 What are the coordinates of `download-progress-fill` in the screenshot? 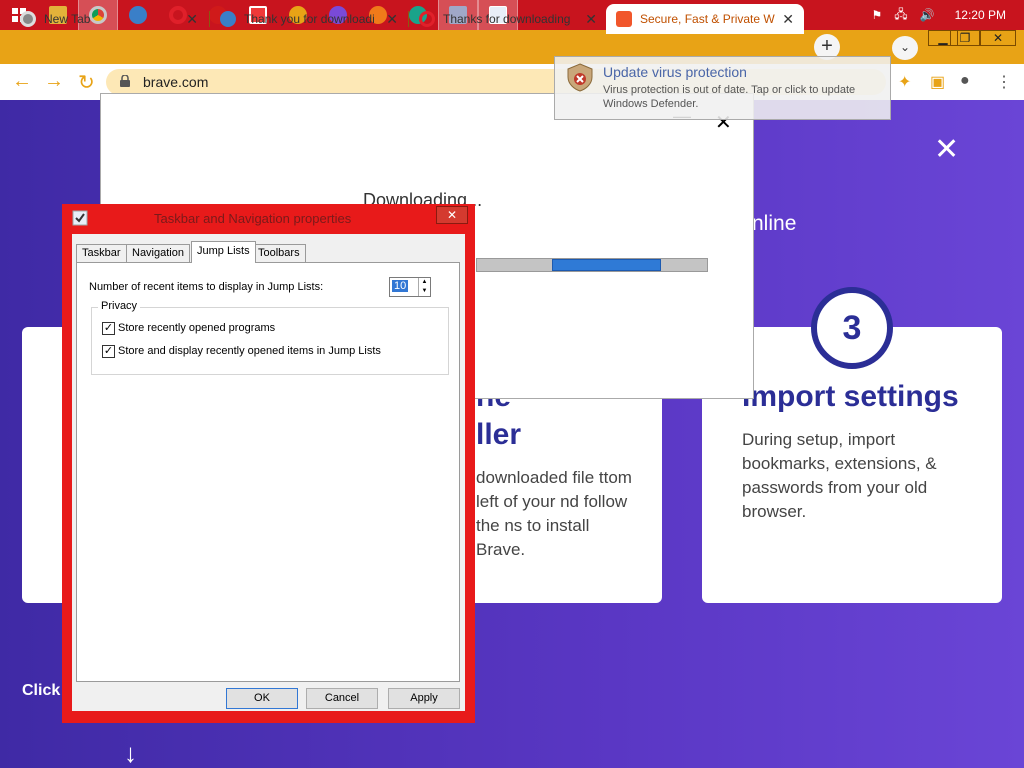 It's located at (606, 265).